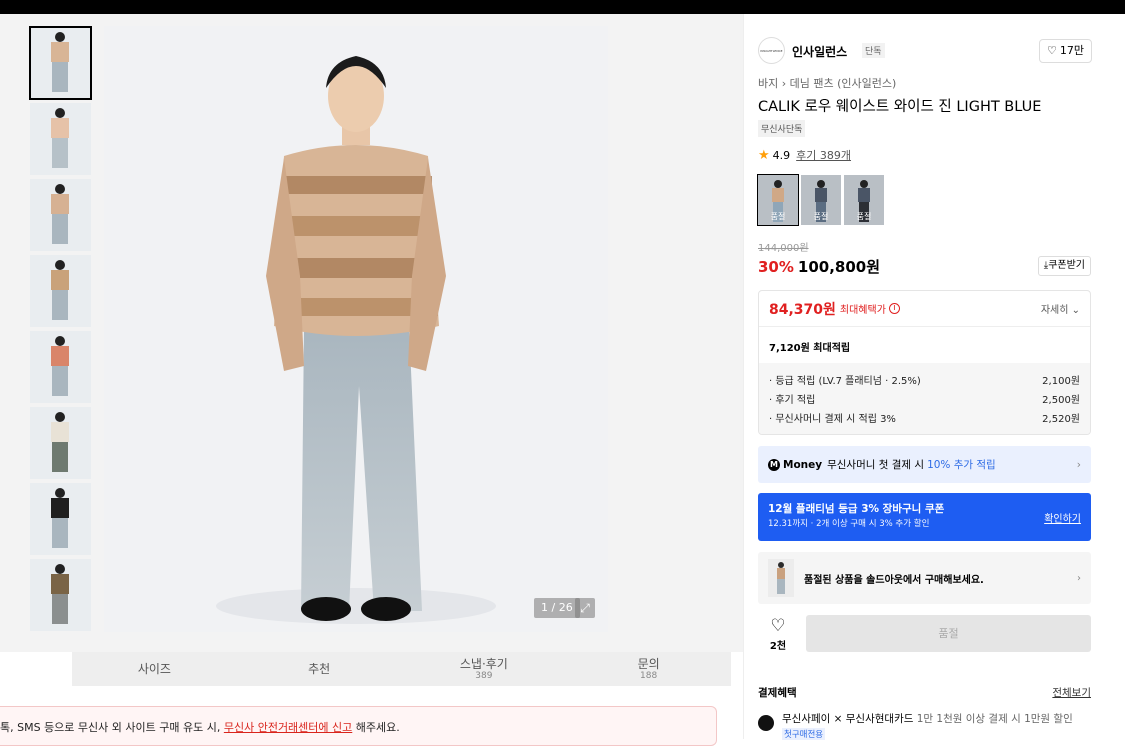 The width and height of the screenshot is (1125, 746). Describe the element at coordinates (873, 50) in the screenshot. I see `exclusive-badge: 단독` at that location.